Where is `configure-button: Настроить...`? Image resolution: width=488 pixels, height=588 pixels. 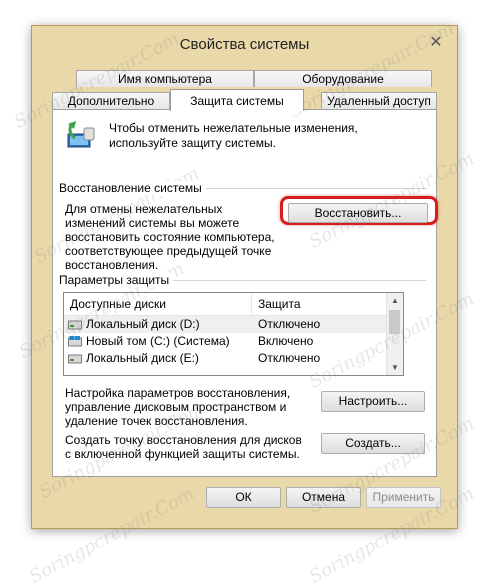
configure-button: Настроить... is located at coordinates (373, 401).